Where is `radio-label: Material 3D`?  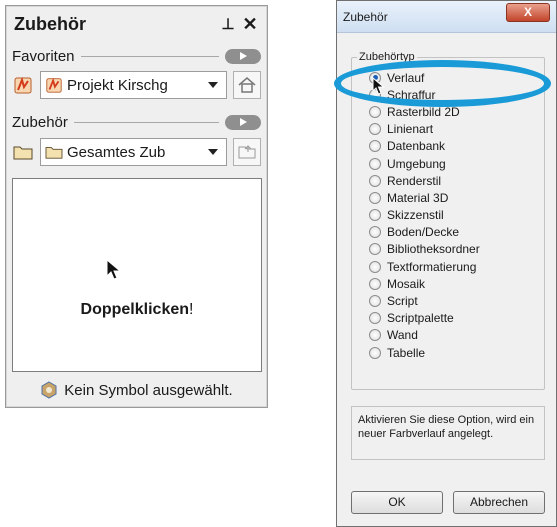 radio-label: Material 3D is located at coordinates (418, 197).